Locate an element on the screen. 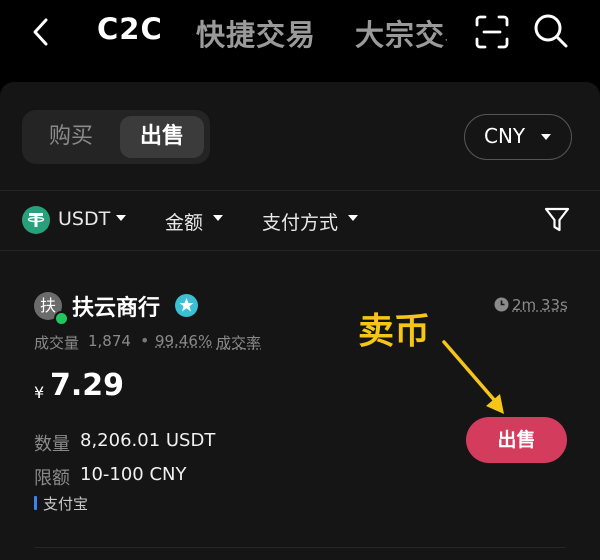  currency-label: CNY is located at coordinates (505, 136).